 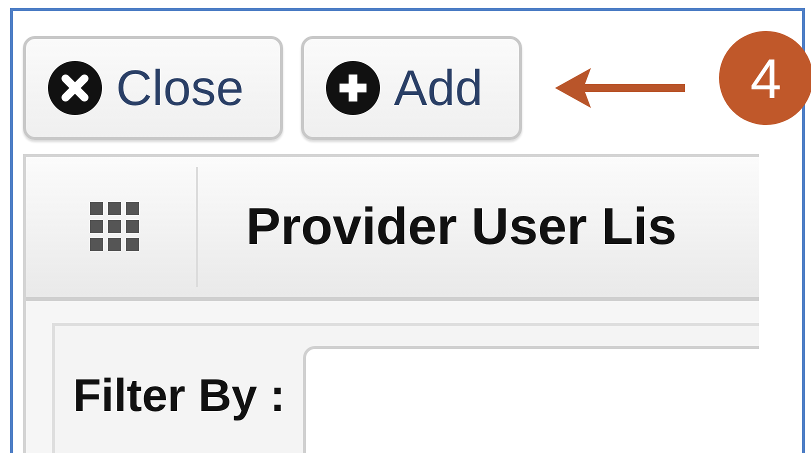 I want to click on filter-label: Filter By :, so click(x=179, y=395).